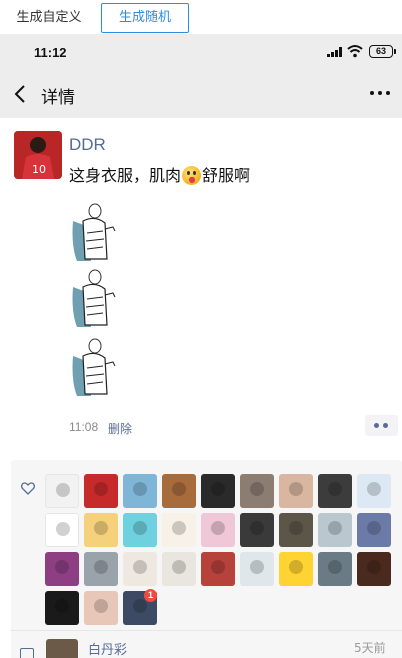 This screenshot has width=402, height=658. Describe the element at coordinates (28, 488) in the screenshot. I see `heart-icon` at that location.